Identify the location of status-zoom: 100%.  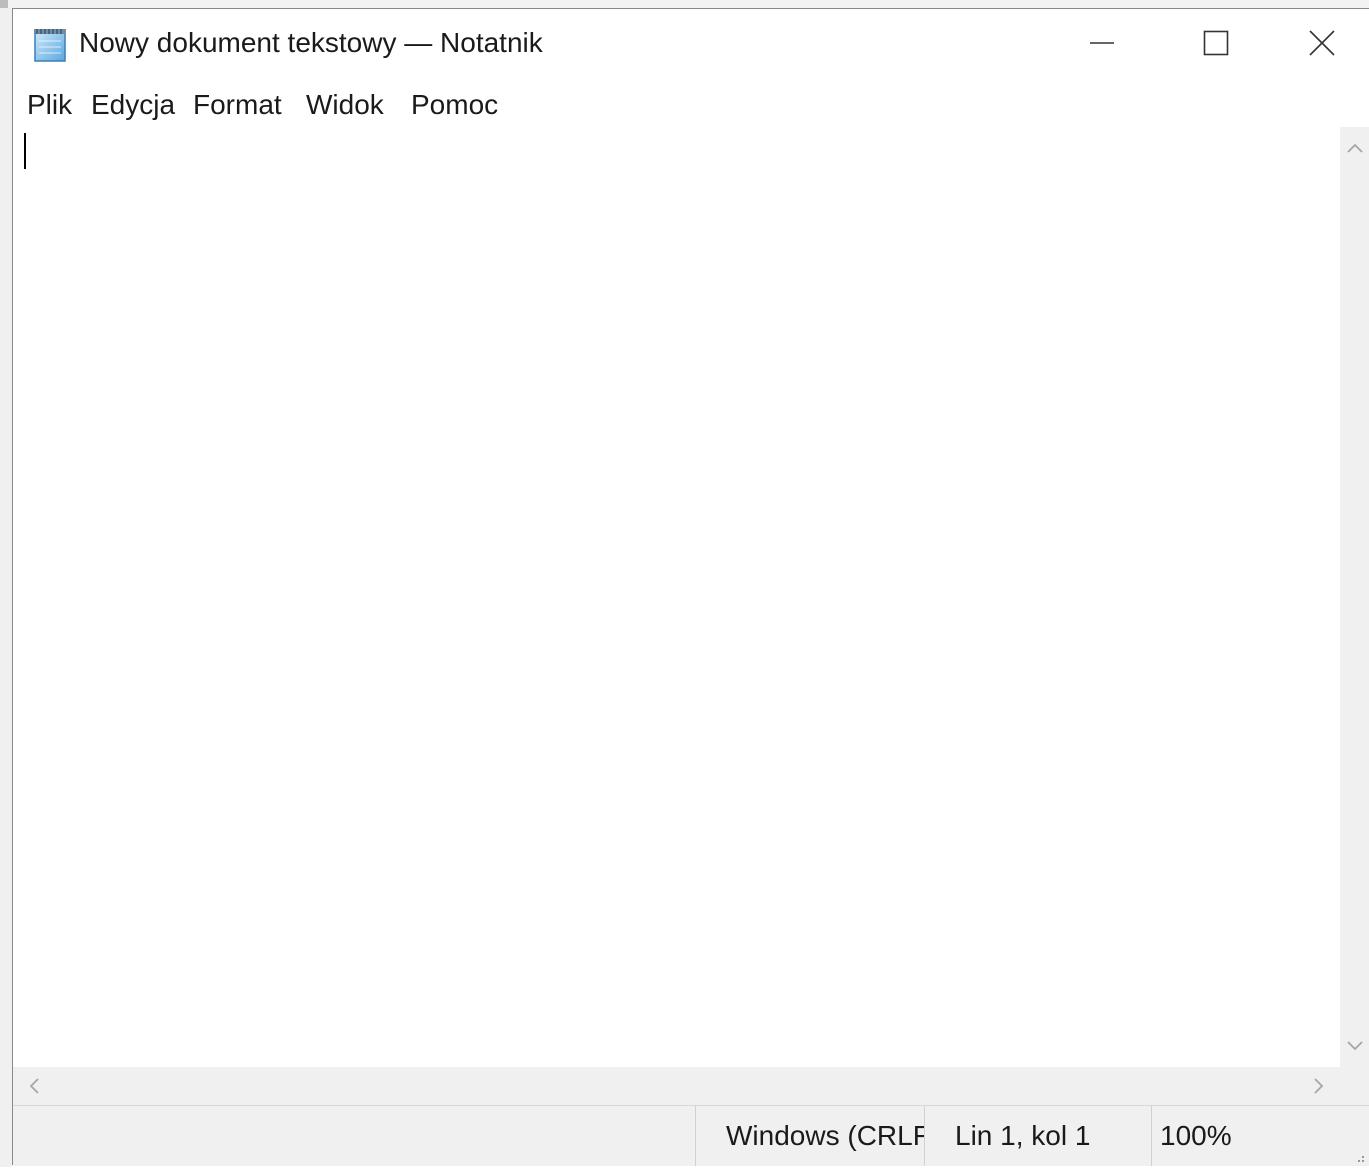
(1260, 1136).